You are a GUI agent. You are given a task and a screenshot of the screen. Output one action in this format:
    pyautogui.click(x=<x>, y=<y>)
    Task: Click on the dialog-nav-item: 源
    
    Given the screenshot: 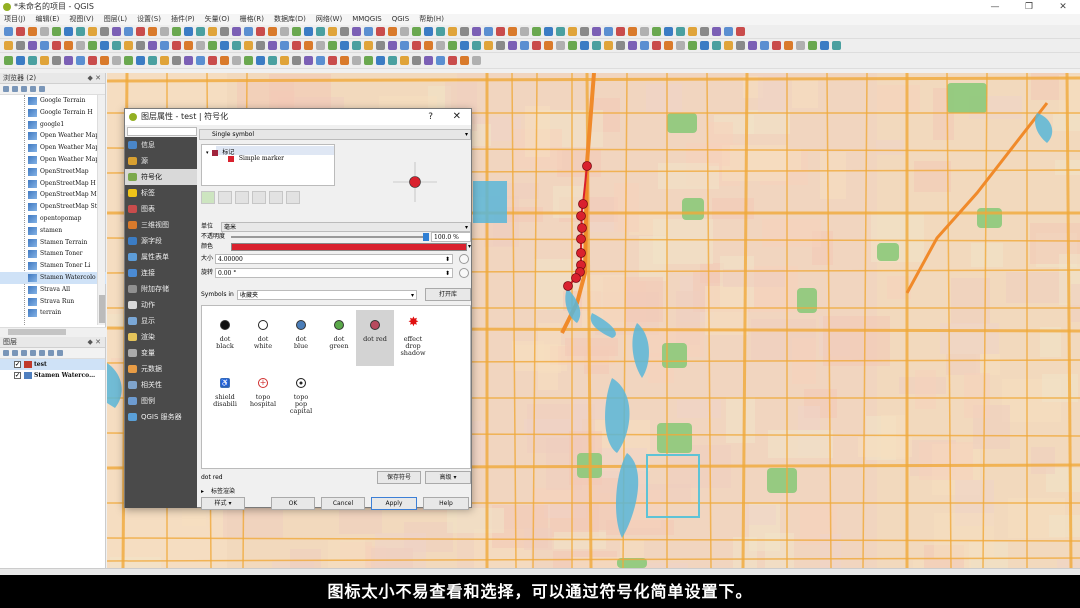 What is the action you would take?
    pyautogui.click(x=161, y=161)
    